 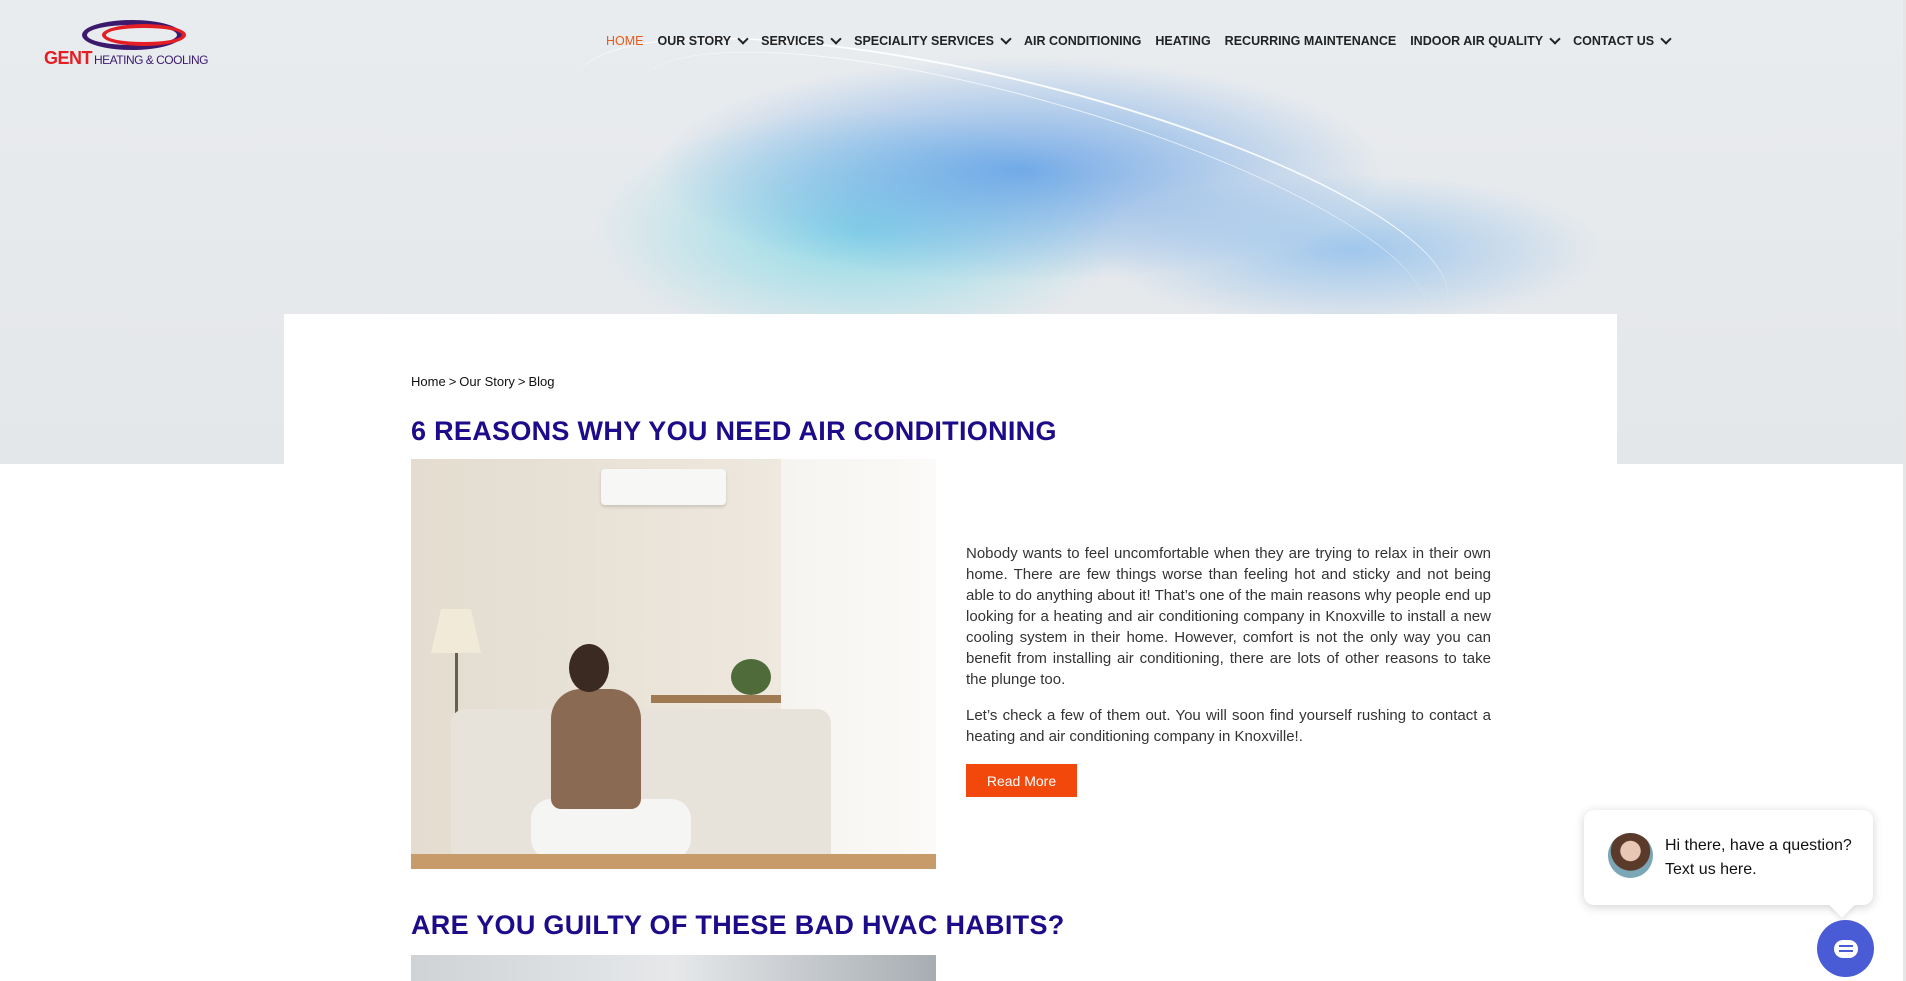 What do you see at coordinates (68, 58) in the screenshot?
I see `logo-word: GENT` at bounding box center [68, 58].